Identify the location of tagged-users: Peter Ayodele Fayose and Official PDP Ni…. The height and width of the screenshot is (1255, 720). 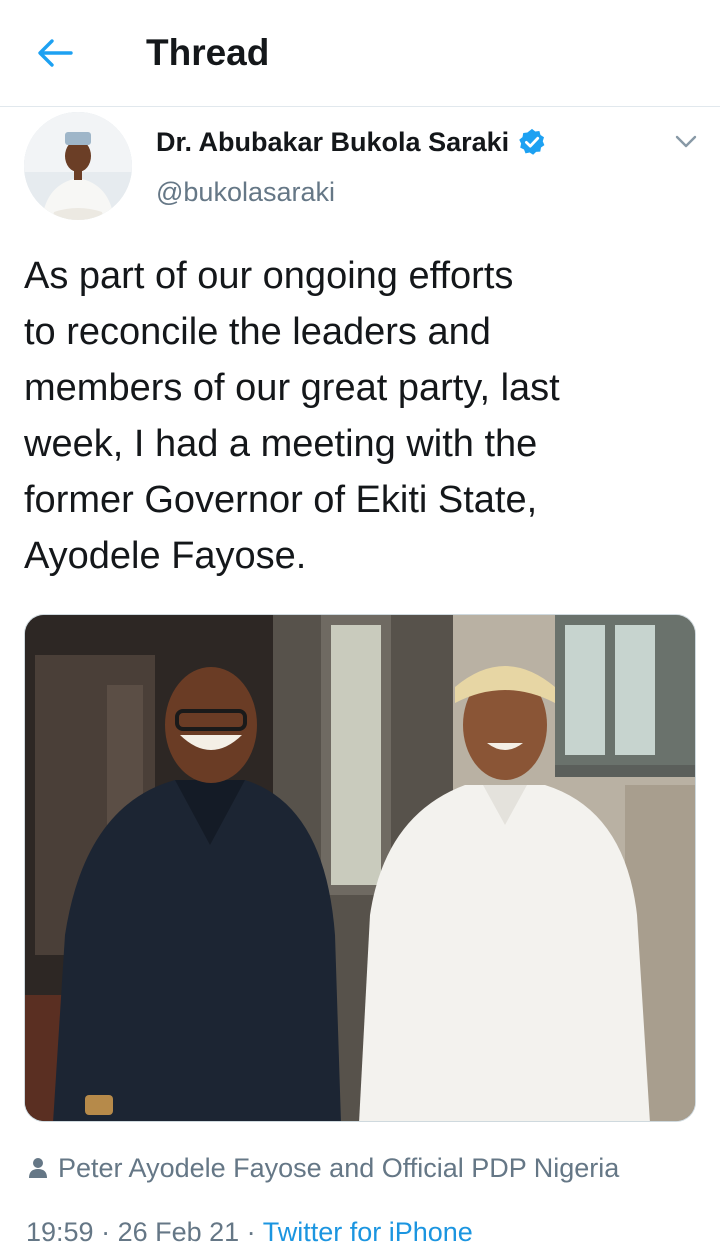
(323, 1168).